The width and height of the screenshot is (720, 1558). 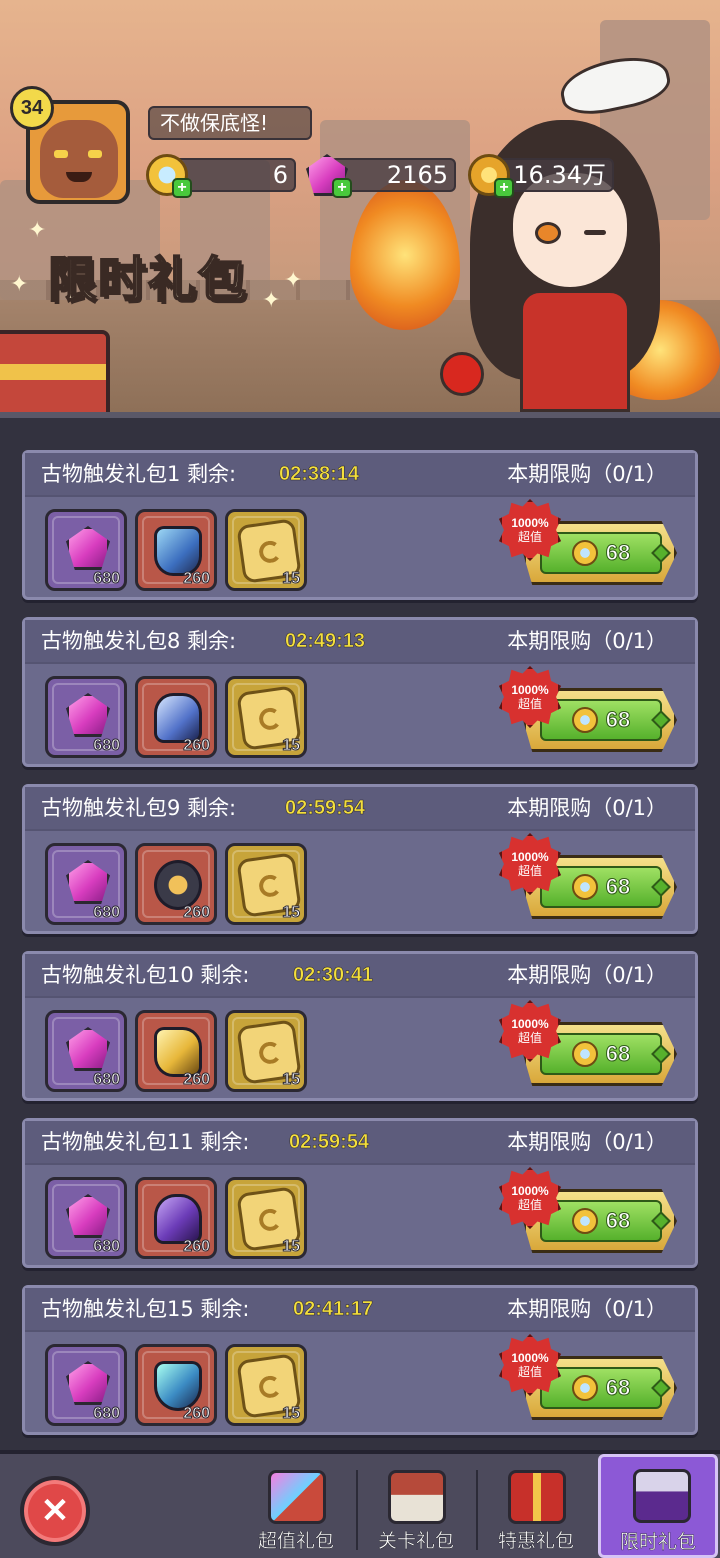 I want to click on purple-helmet-relic-icon, so click(x=178, y=1219).